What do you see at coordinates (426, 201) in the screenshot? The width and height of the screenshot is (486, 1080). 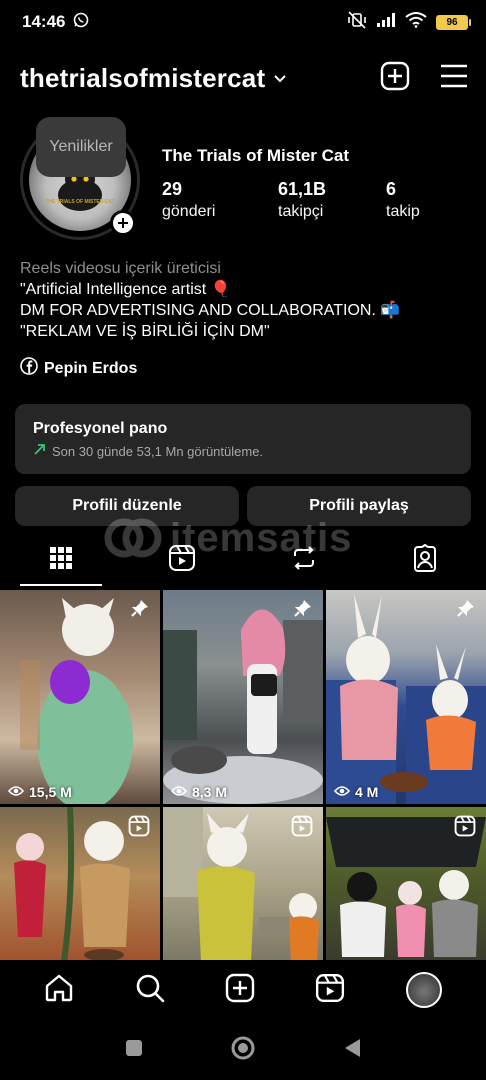 I see `stat-following: 6 takip` at bounding box center [426, 201].